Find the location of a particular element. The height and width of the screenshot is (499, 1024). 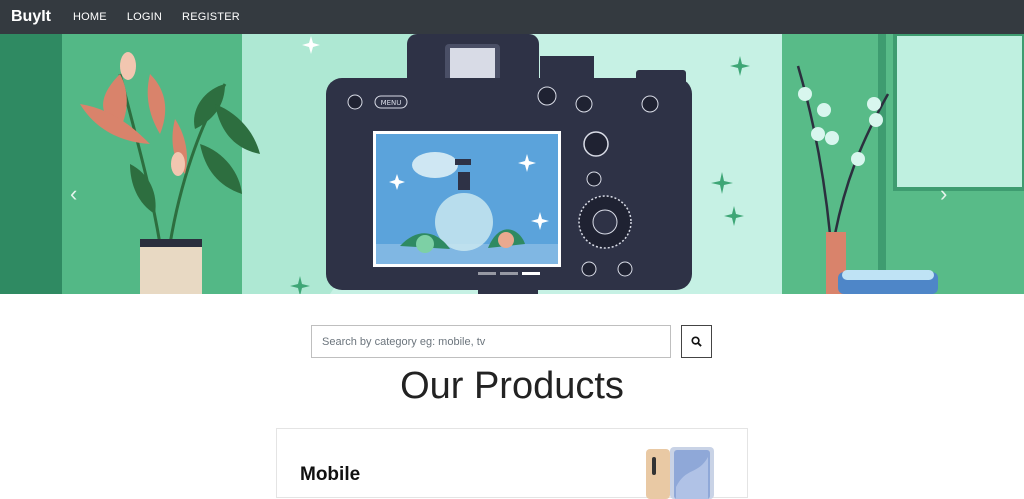

page-title: Our Products is located at coordinates (512, 386).